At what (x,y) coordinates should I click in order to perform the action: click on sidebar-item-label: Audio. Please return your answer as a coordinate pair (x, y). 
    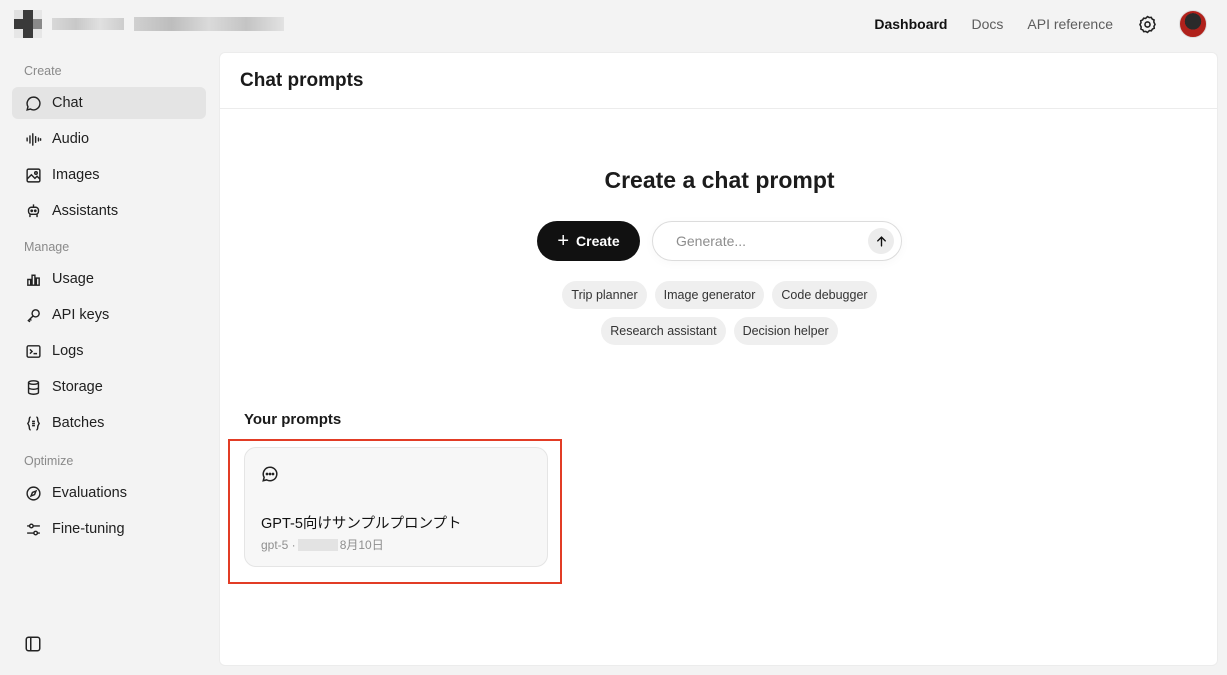
    Looking at the image, I should click on (71, 139).